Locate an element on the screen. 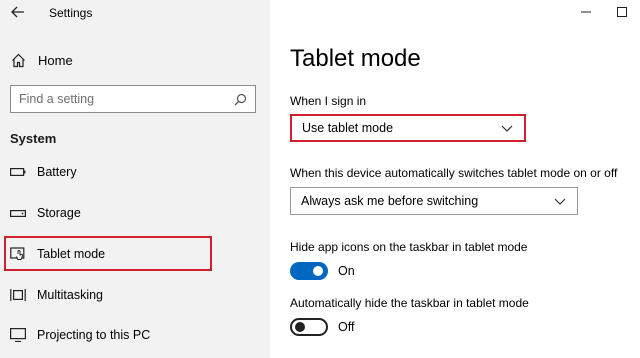 This screenshot has height=358, width=640. hide-icons-toggle is located at coordinates (309, 271).